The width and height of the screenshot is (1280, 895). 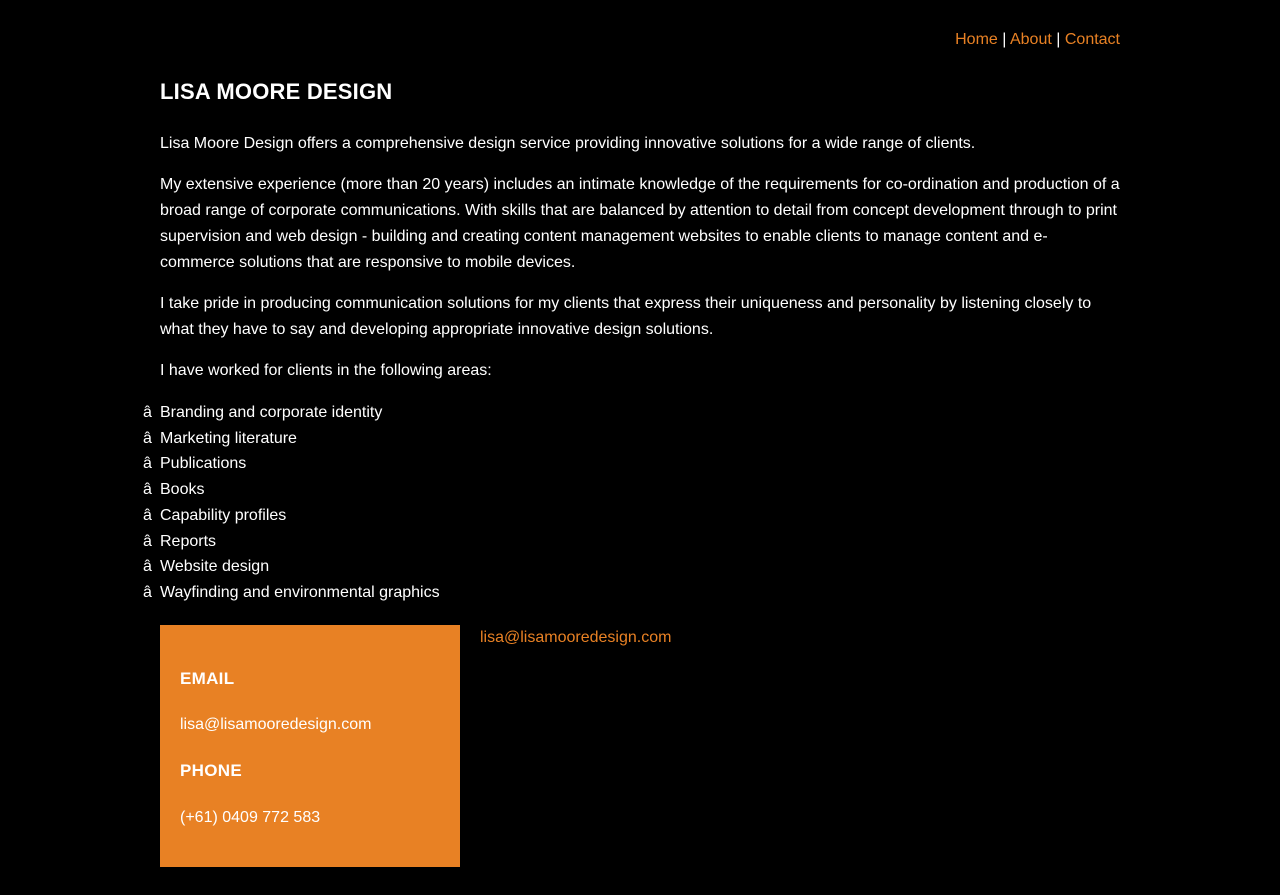 What do you see at coordinates (188, 541) in the screenshot?
I see `list-item-label: Reports` at bounding box center [188, 541].